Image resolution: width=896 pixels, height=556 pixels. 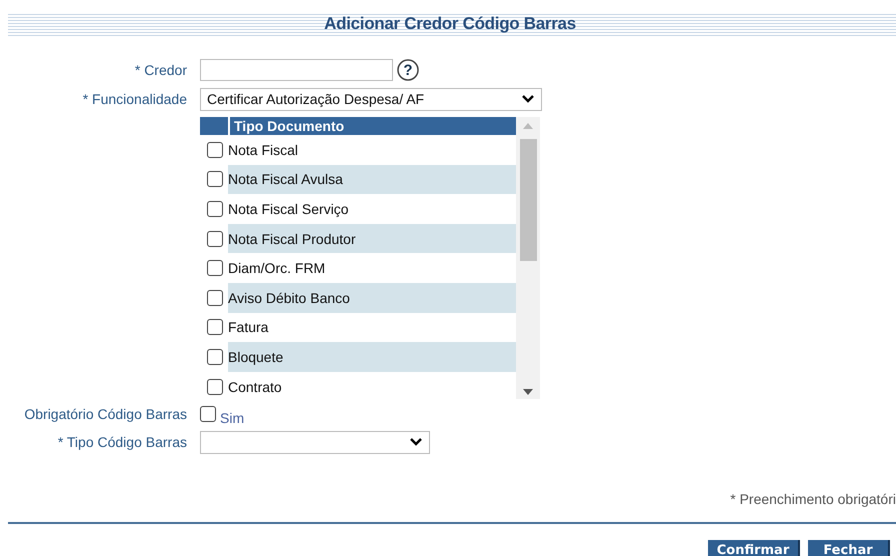 What do you see at coordinates (450, 24) in the screenshot?
I see `dialog-title: Adicionar Credor Código Barras` at bounding box center [450, 24].